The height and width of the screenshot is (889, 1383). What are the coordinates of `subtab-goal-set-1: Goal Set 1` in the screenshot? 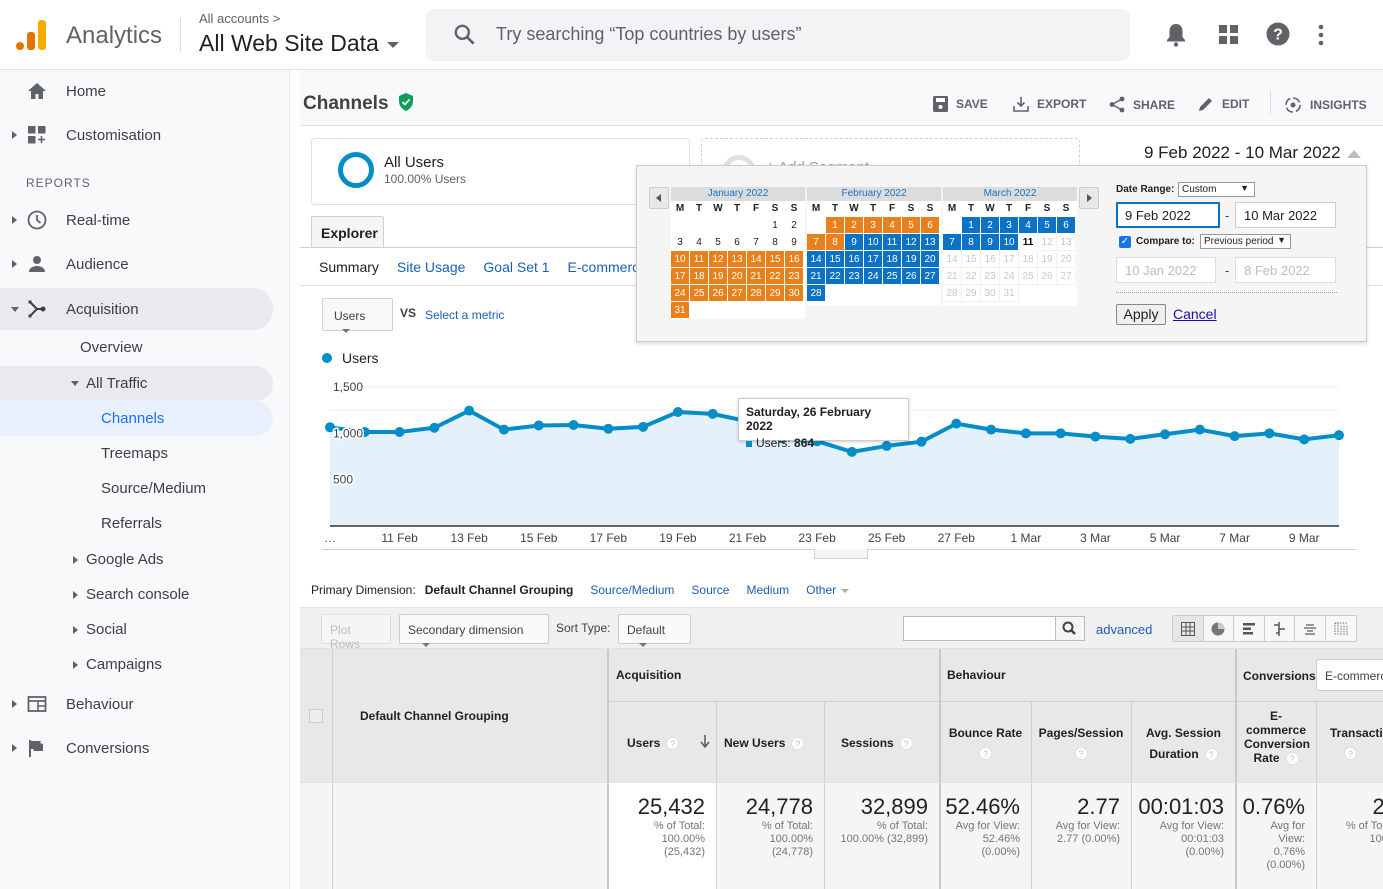 It's located at (516, 267).